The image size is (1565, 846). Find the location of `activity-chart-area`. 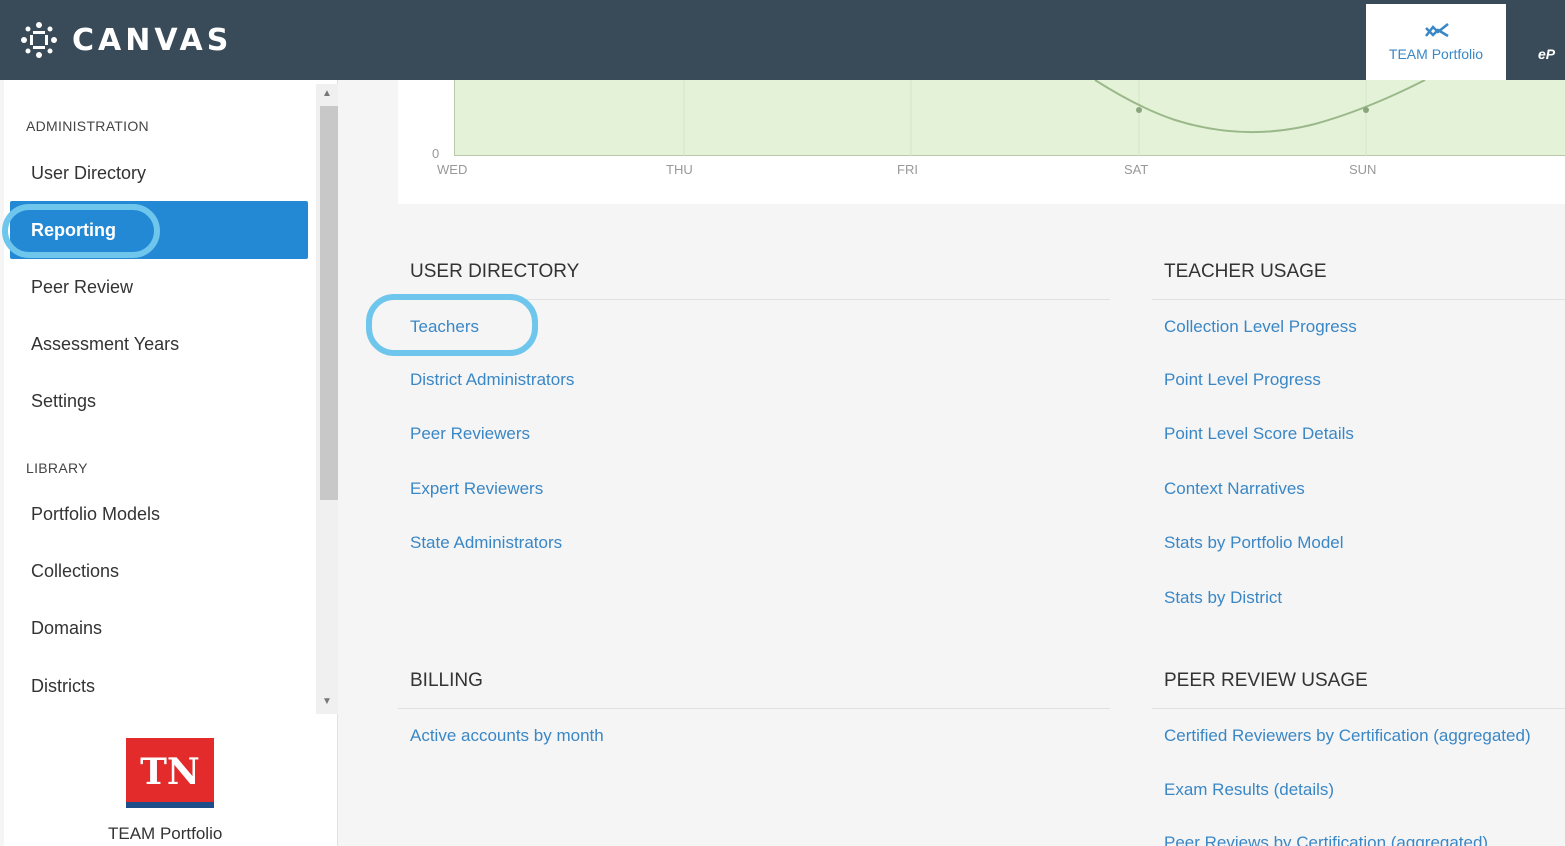

activity-chart-area is located at coordinates (1009, 118).